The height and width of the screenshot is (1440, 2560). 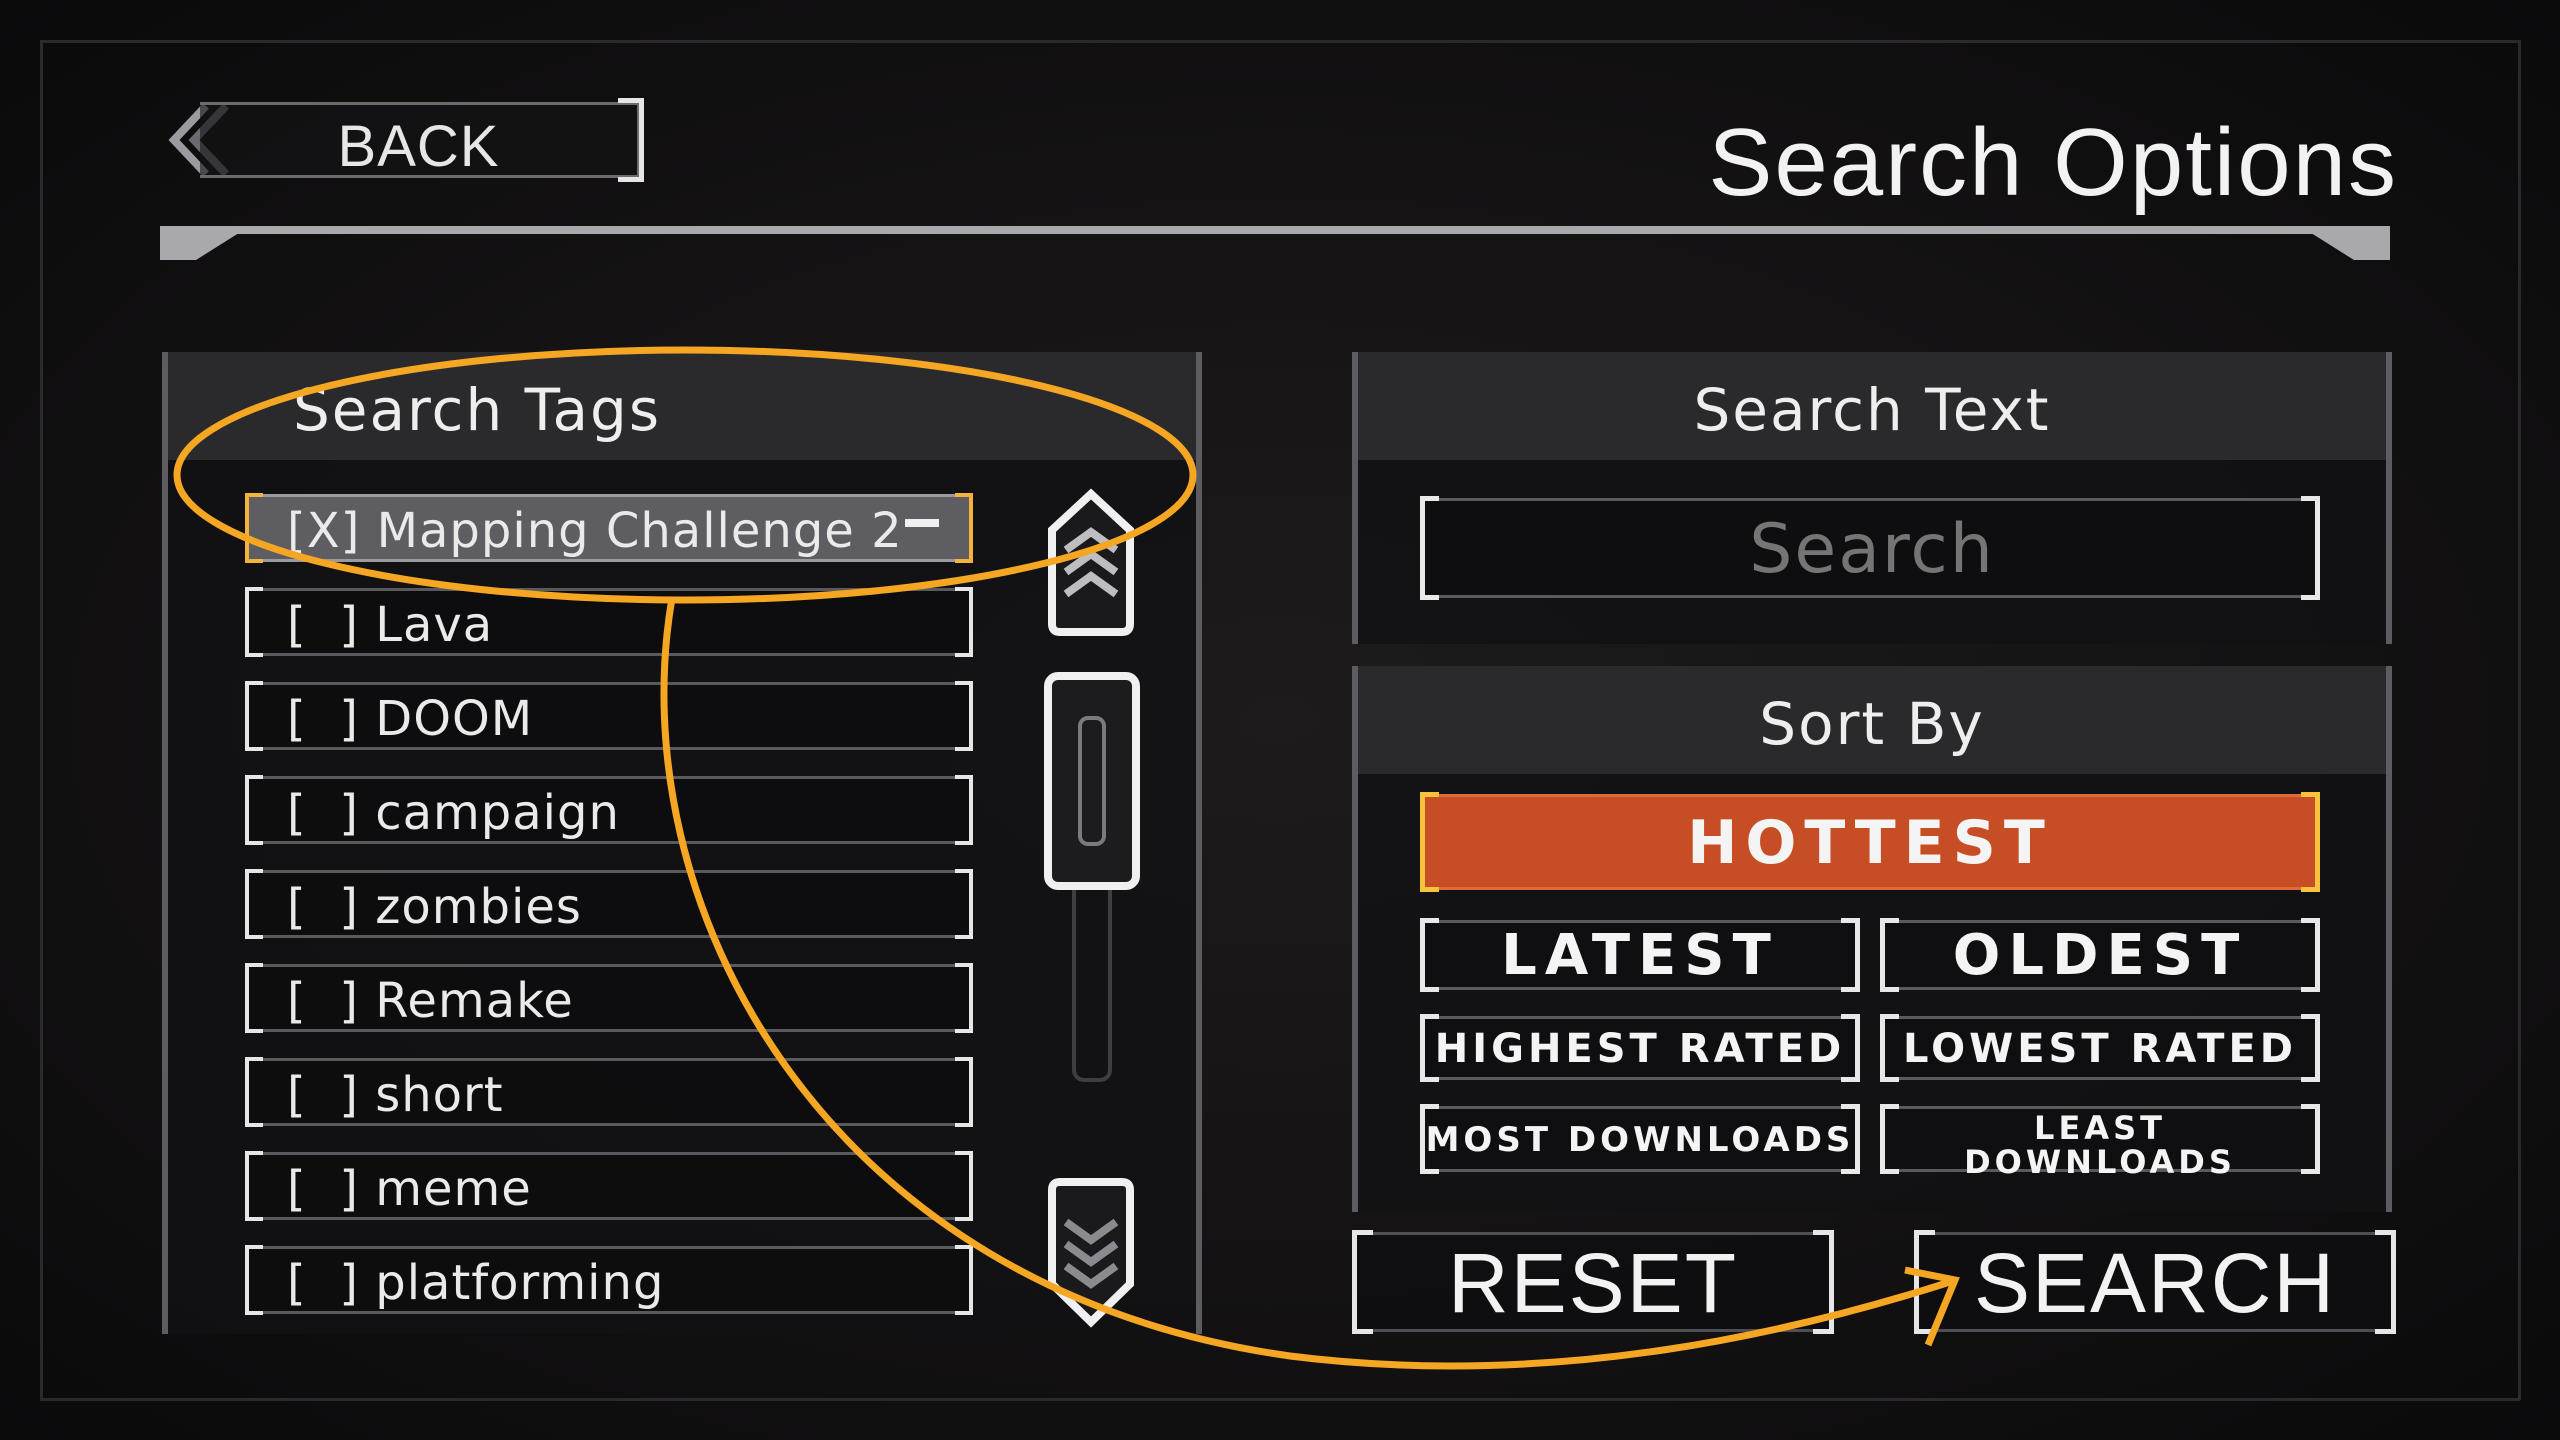 What do you see at coordinates (1640, 1139) in the screenshot?
I see `sort-most-downloads-button: MOST DOWNLOADS` at bounding box center [1640, 1139].